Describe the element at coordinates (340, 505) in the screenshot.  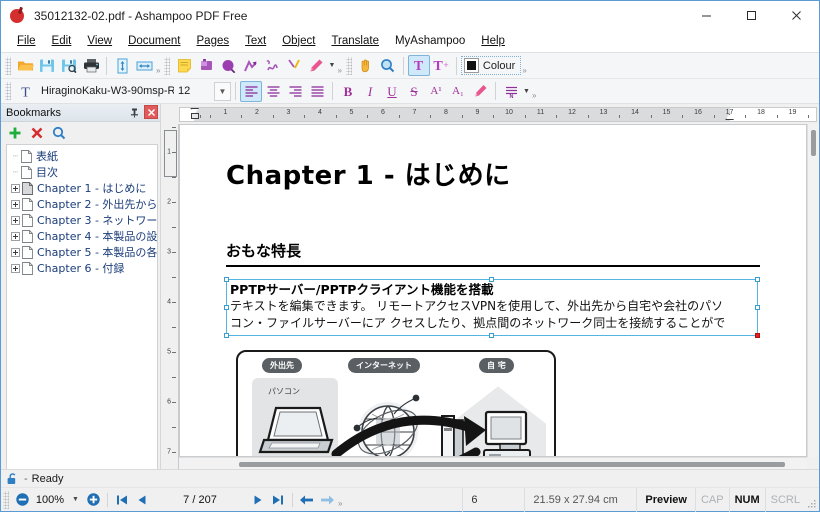
I see `navbar-overflow: »` at that location.